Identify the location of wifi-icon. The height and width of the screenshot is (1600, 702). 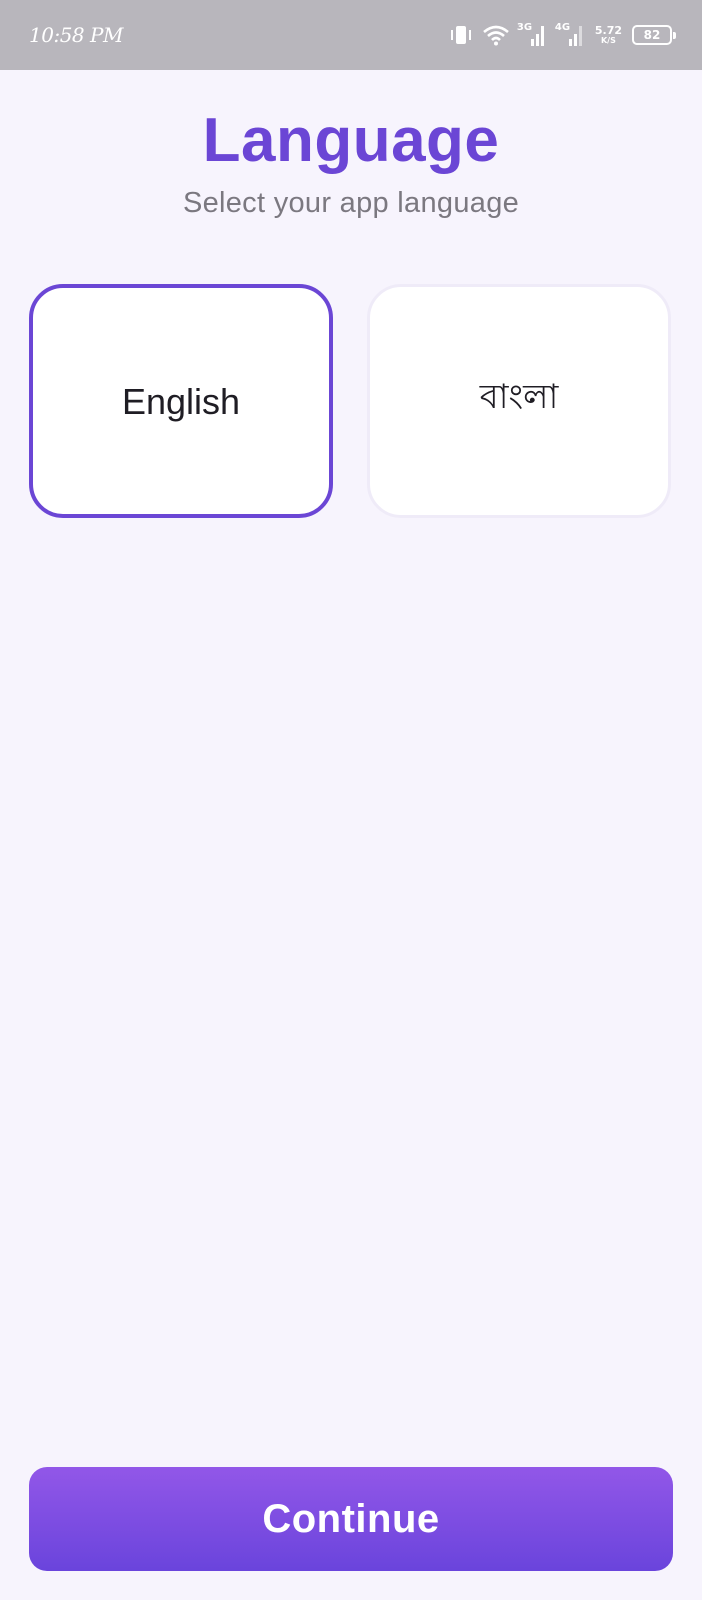
(496, 35).